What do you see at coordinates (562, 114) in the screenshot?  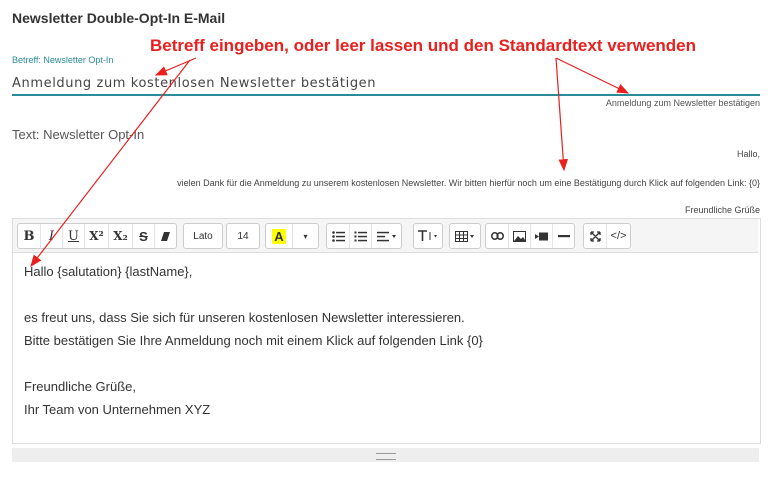 I see `arrow-to-default-text` at bounding box center [562, 114].